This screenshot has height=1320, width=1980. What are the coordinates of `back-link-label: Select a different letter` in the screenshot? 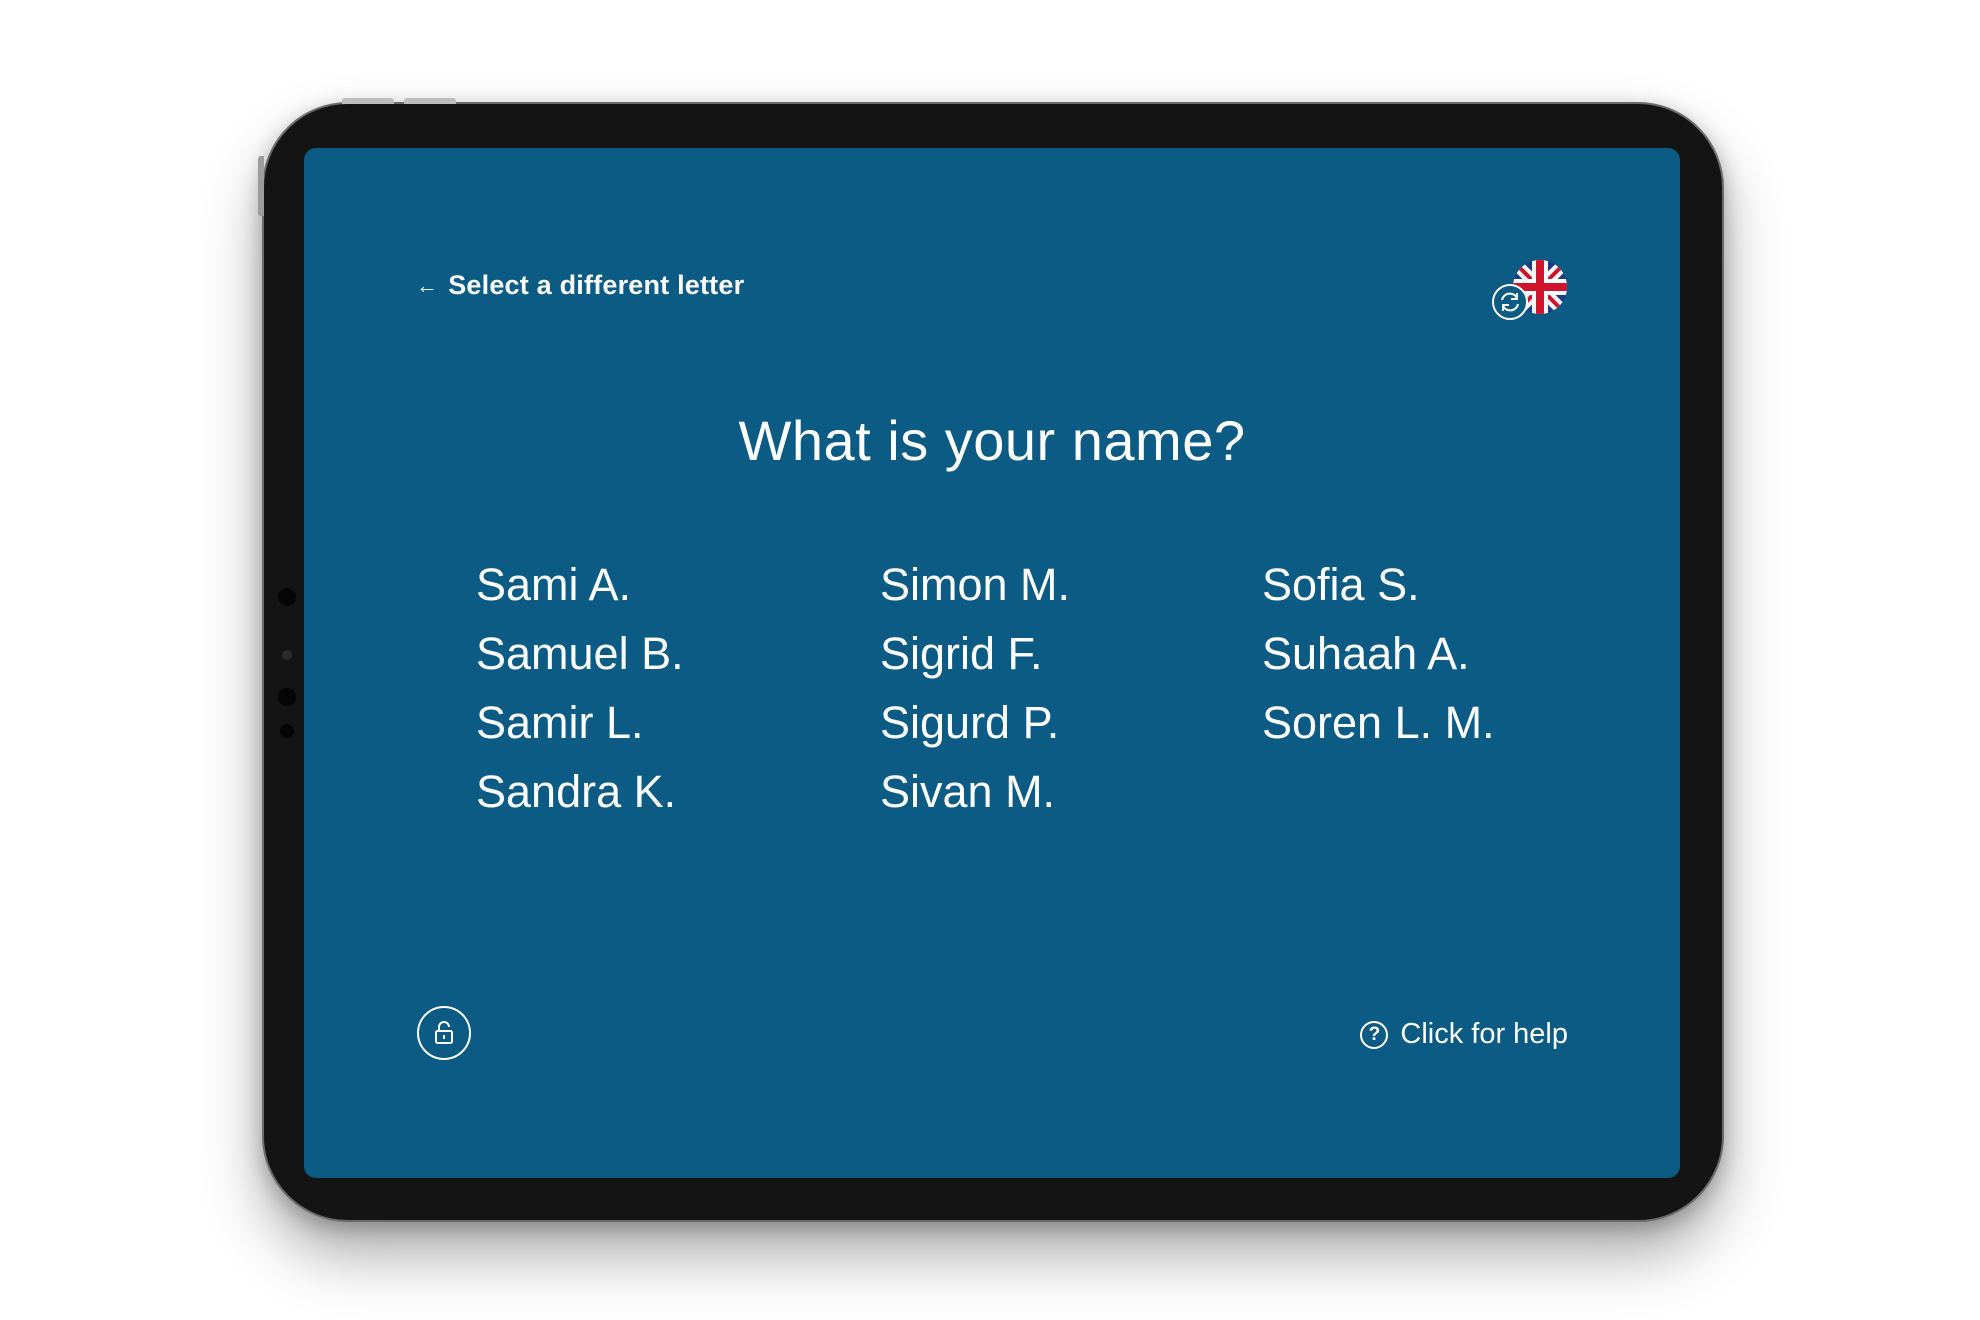 It's located at (596, 285).